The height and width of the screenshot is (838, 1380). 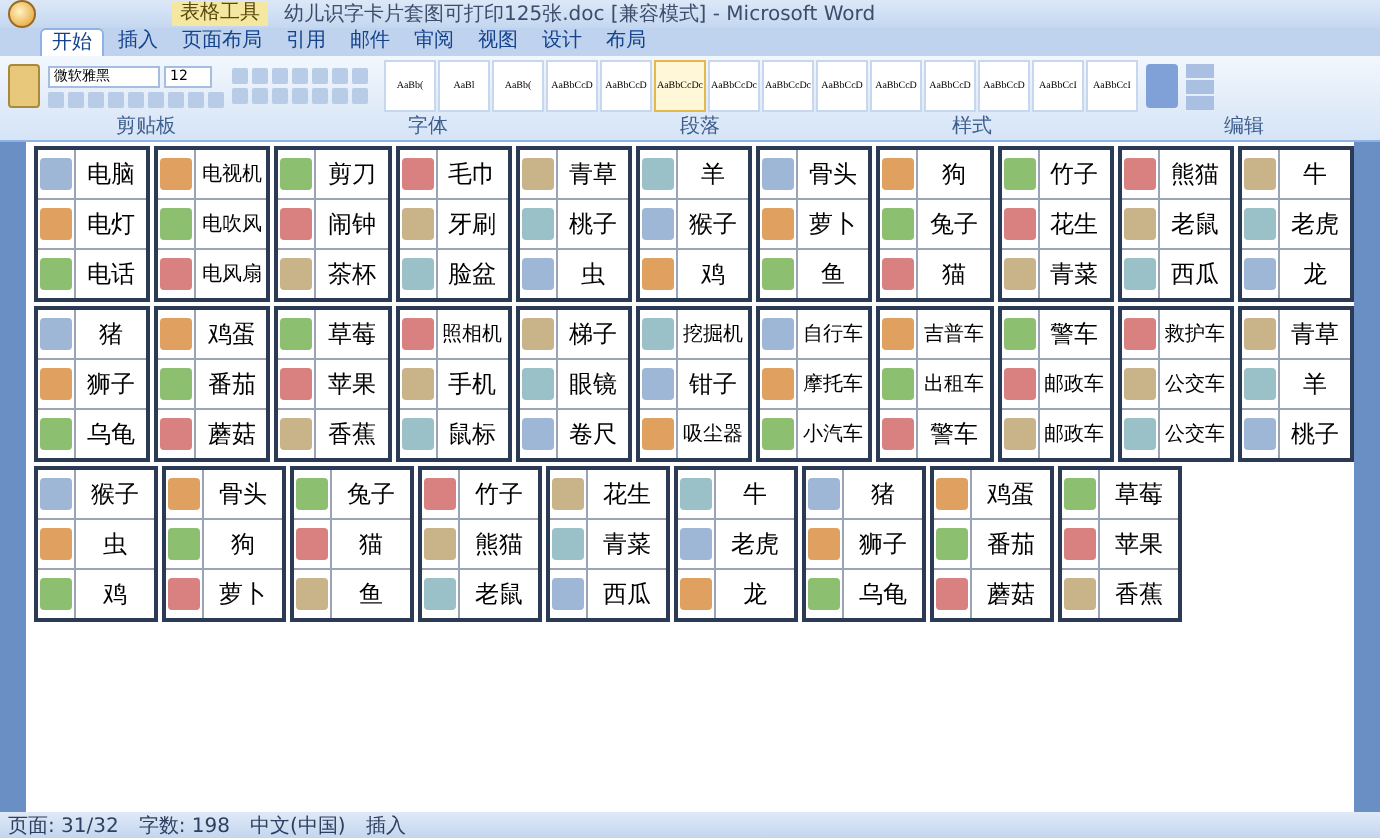 I want to click on word-label: 青菜, so click(x=626, y=544).